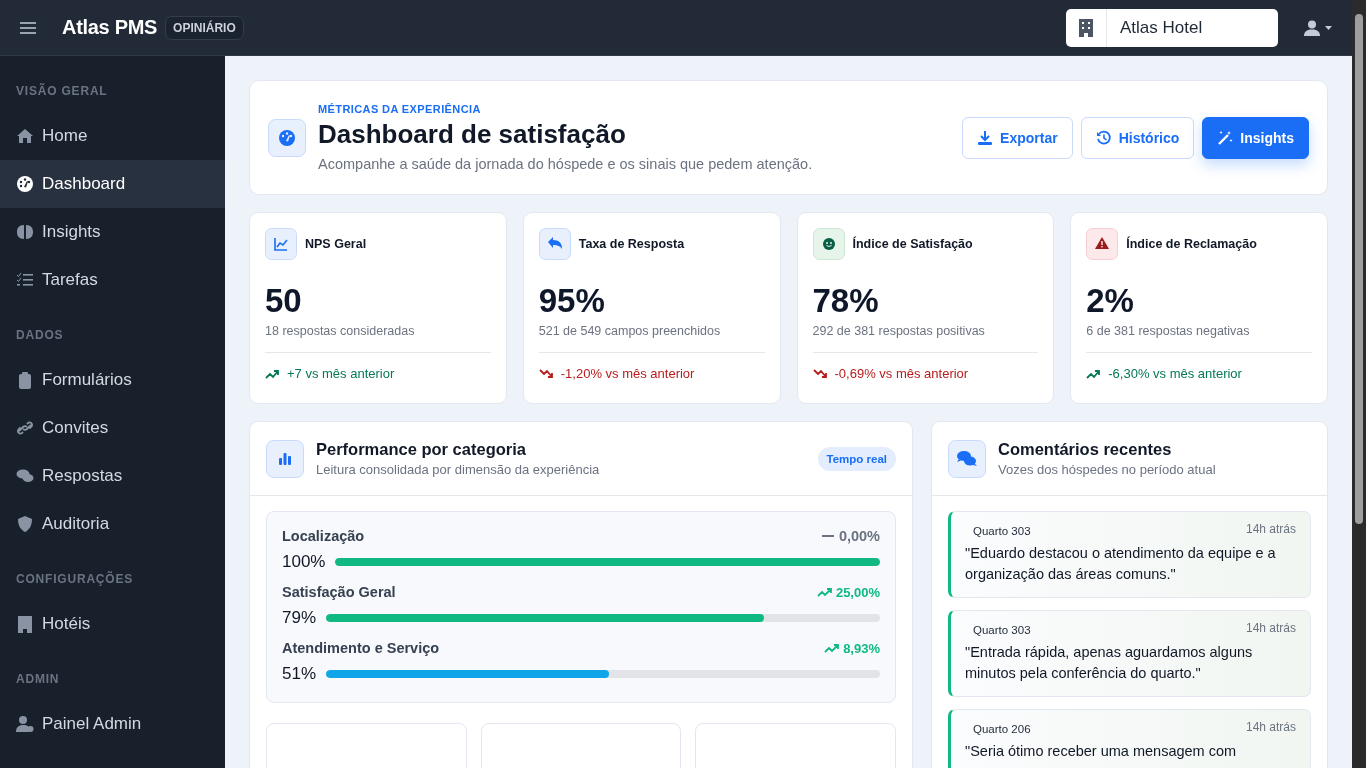 This screenshot has width=1366, height=768. What do you see at coordinates (1172, 27) in the screenshot?
I see `hotel-selector: Atlas Hotel` at bounding box center [1172, 27].